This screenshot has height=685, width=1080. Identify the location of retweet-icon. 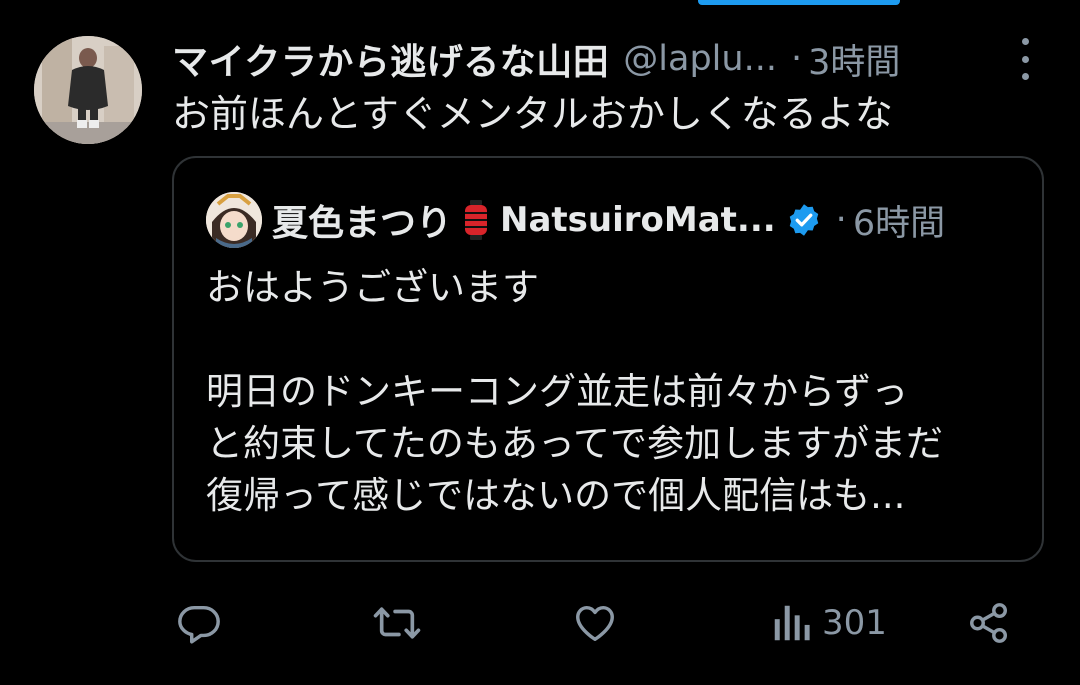
(397, 623).